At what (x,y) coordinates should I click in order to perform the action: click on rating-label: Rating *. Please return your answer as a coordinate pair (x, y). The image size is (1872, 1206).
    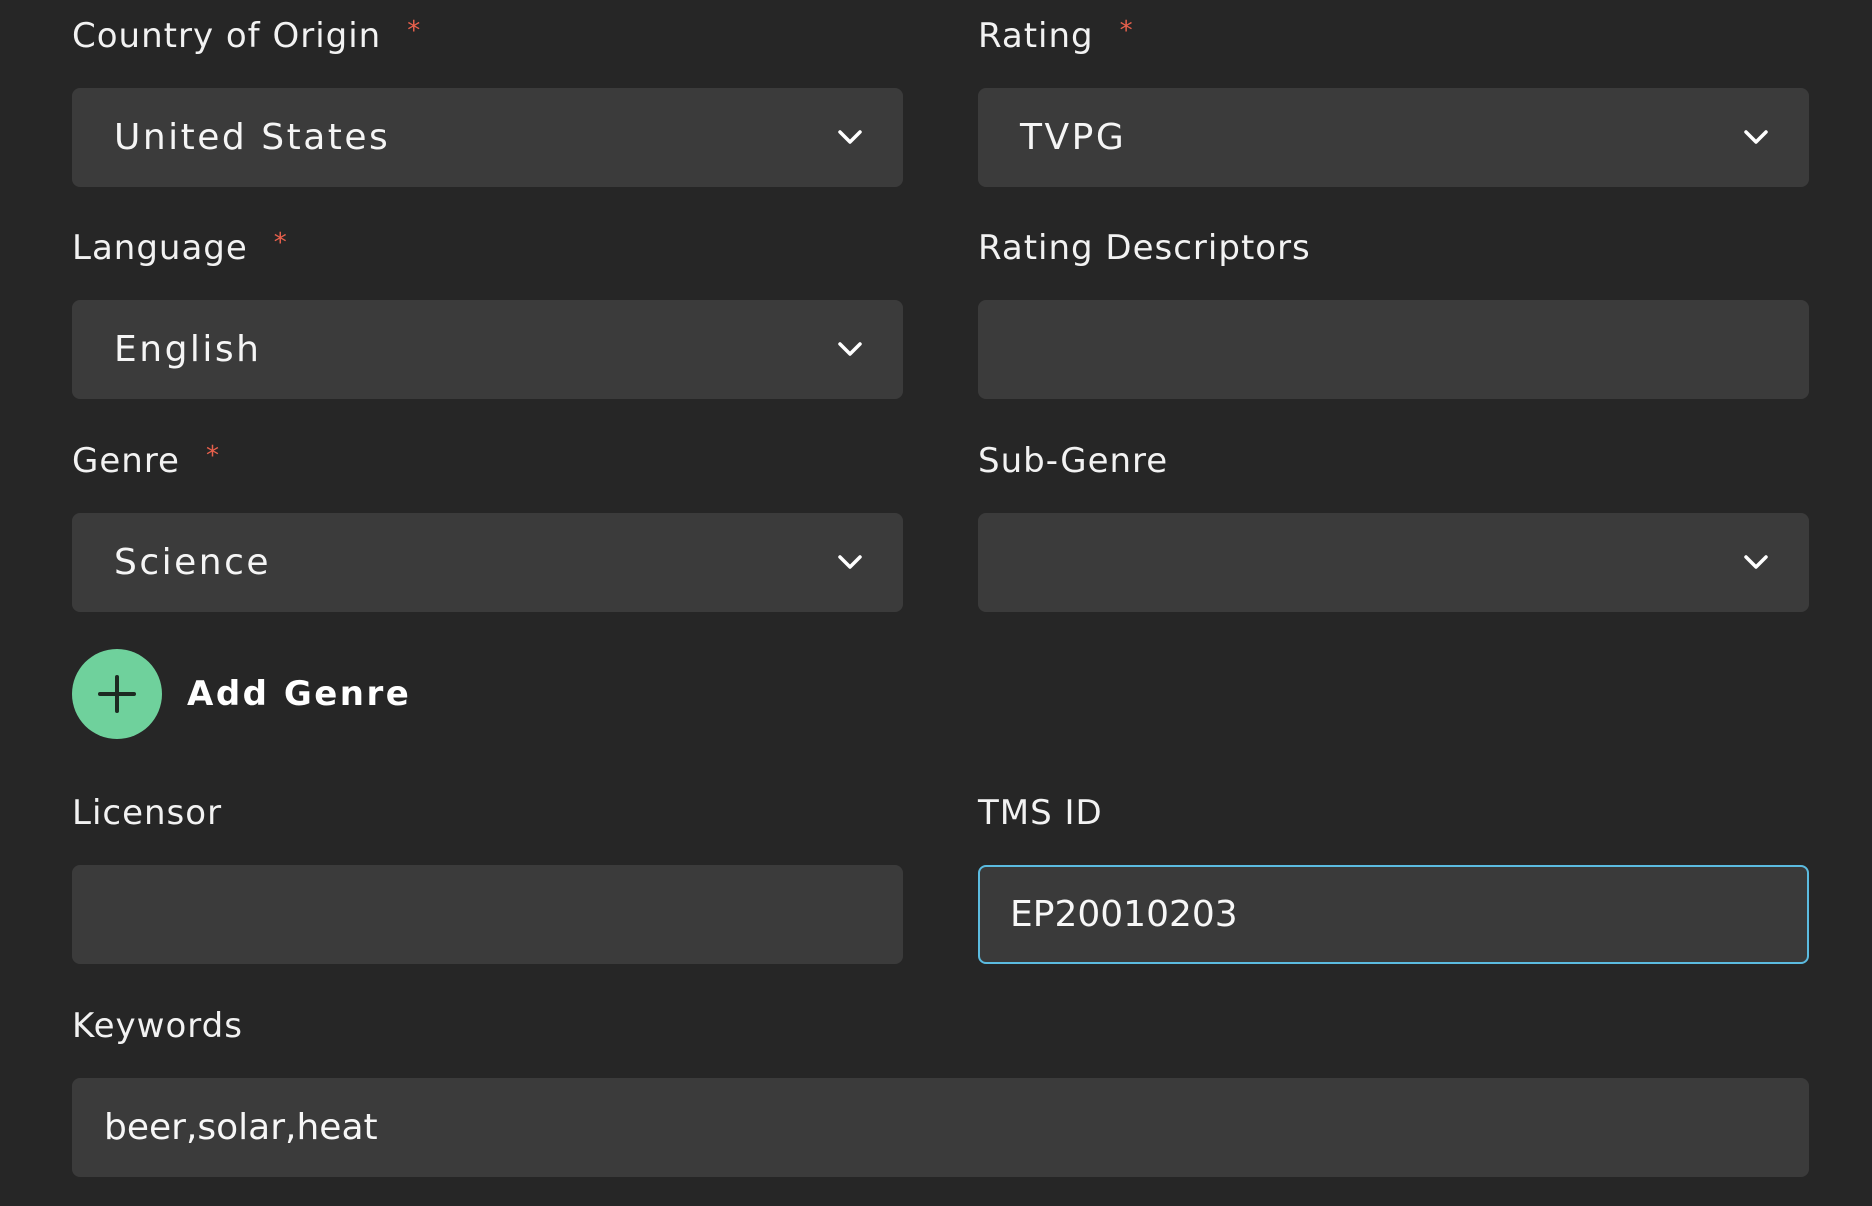
    Looking at the image, I should click on (1056, 36).